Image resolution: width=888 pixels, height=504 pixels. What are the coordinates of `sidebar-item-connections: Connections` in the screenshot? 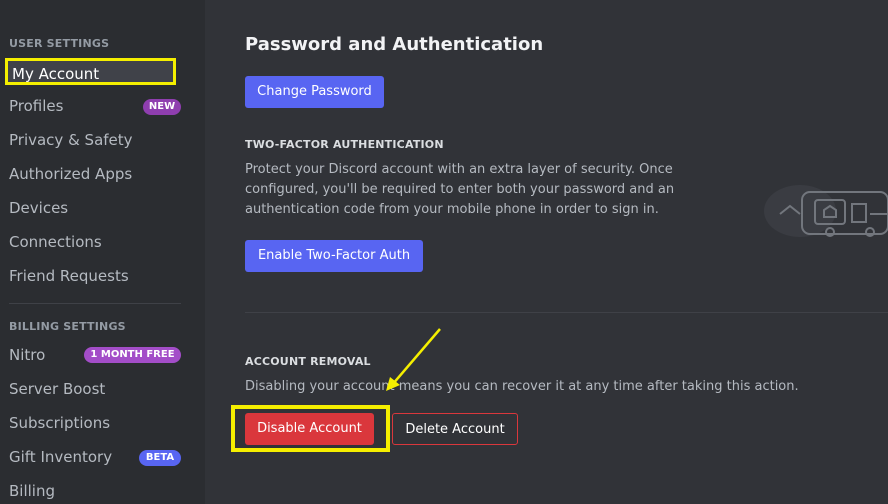 It's located at (55, 242).